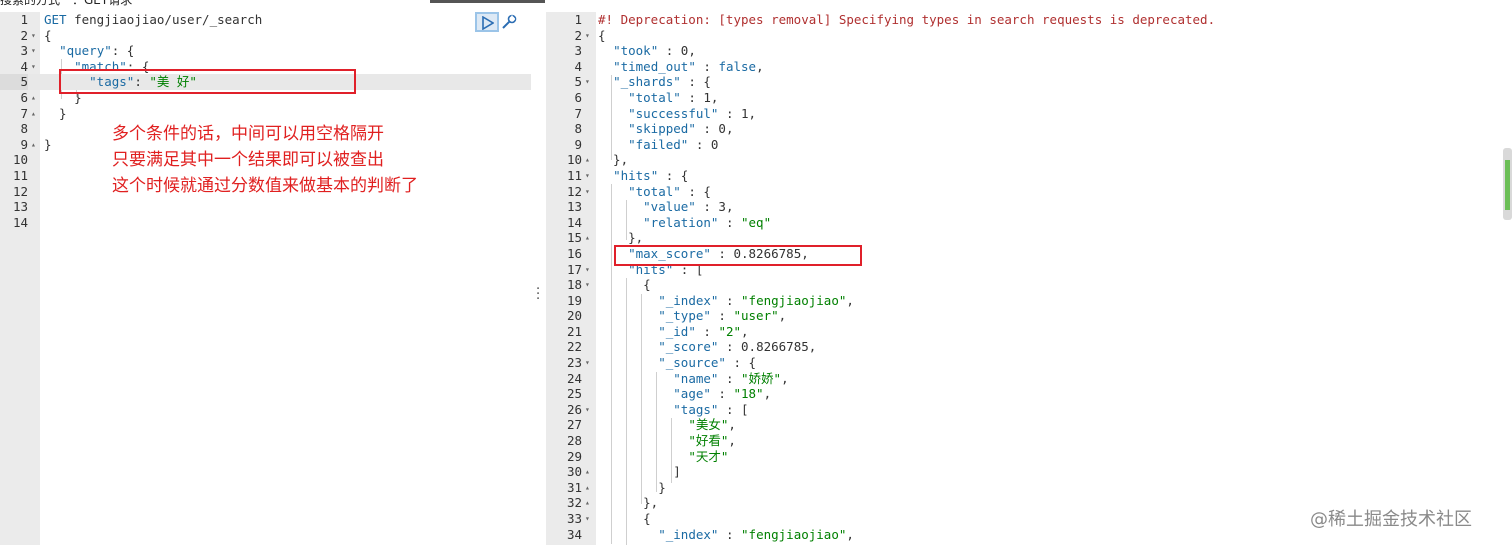  I want to click on annotation-box-max-score, so click(738, 255).